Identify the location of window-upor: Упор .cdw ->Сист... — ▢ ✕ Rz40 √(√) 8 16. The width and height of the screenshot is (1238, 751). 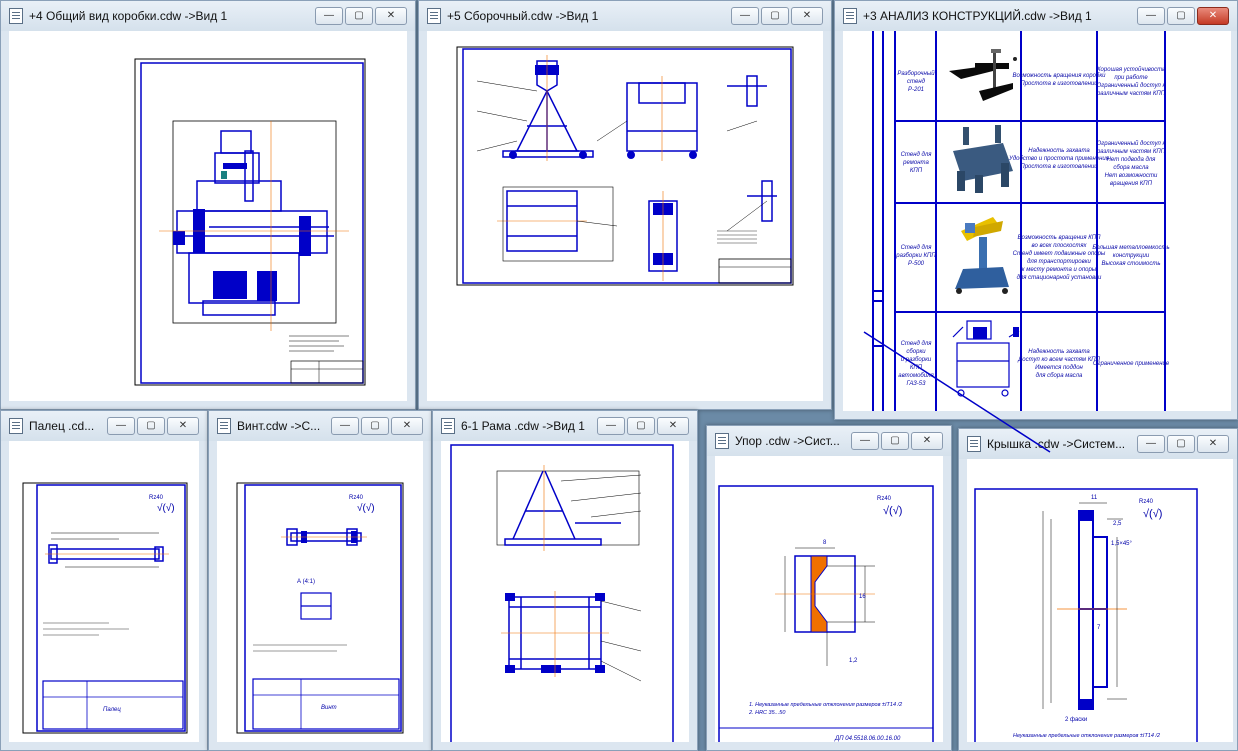
(829, 588).